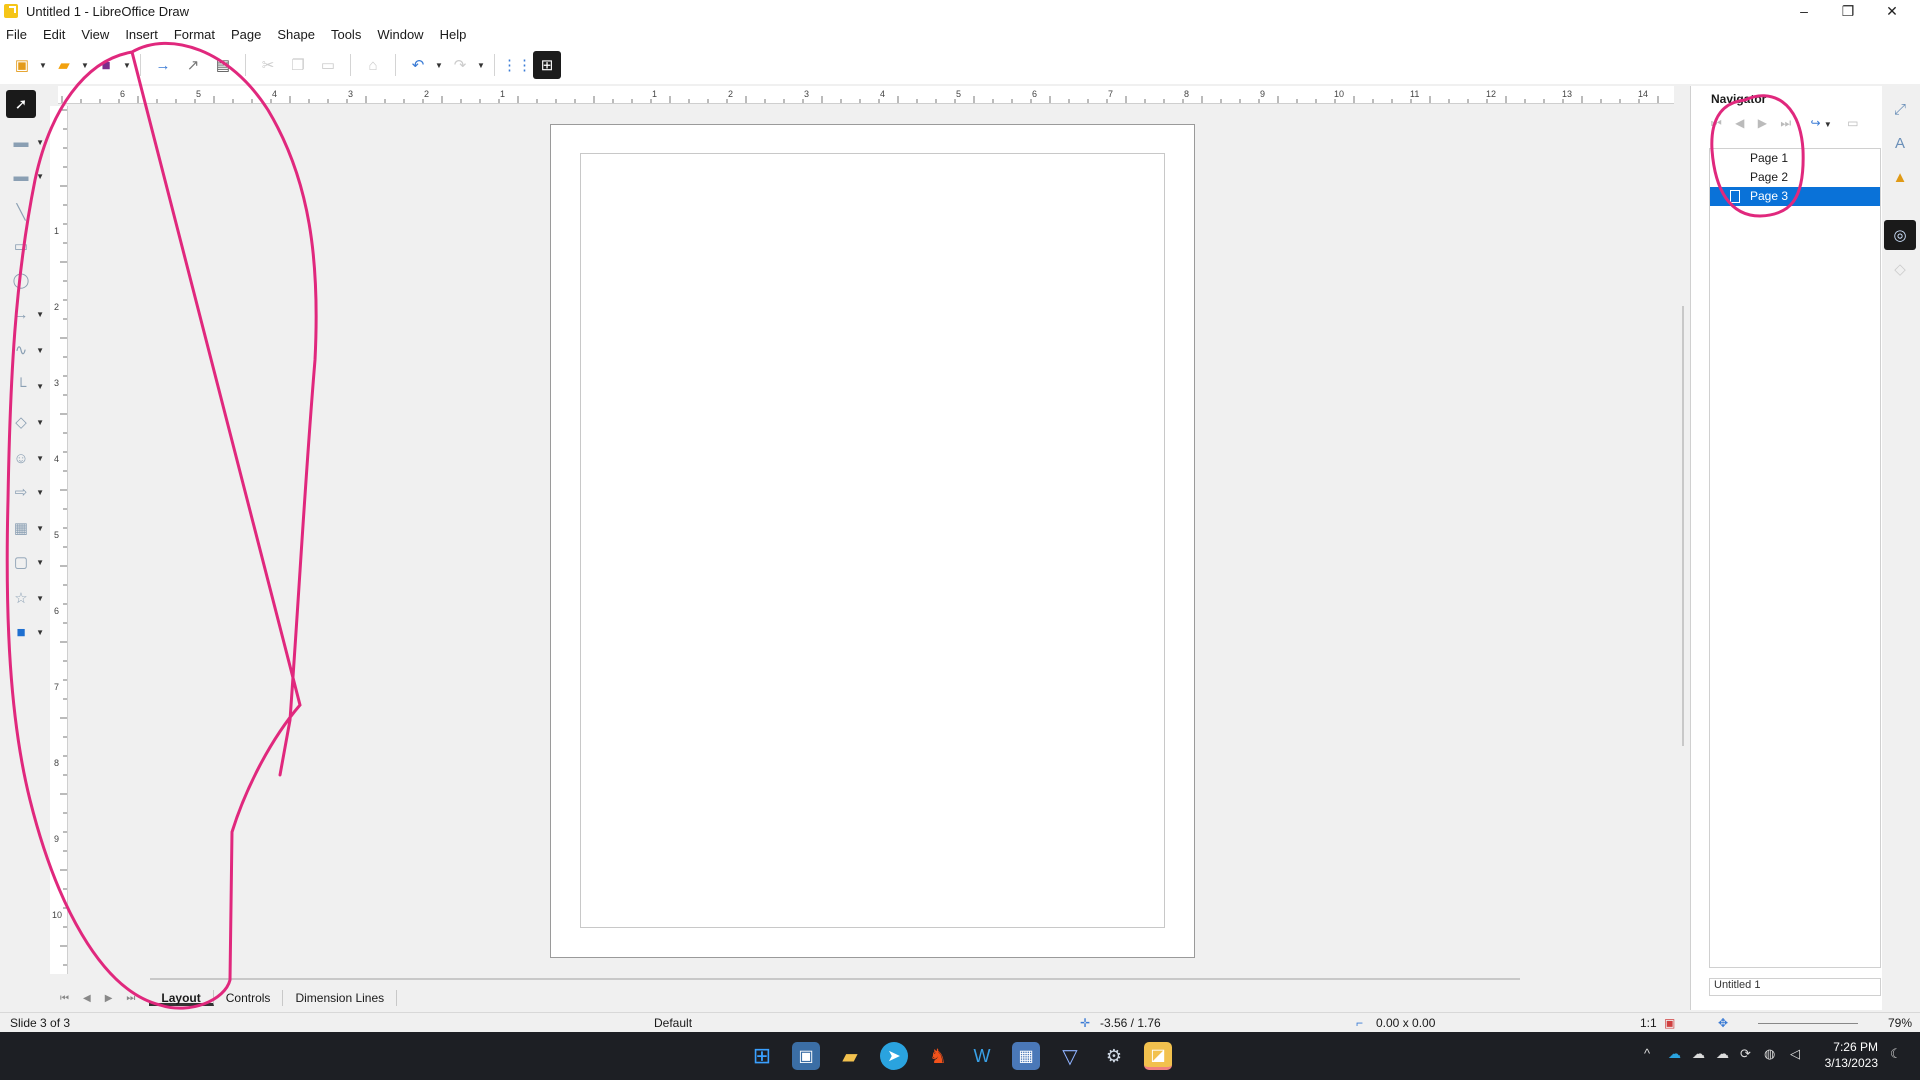  What do you see at coordinates (1026, 1056) in the screenshot?
I see `chart-app-icon: ▦` at bounding box center [1026, 1056].